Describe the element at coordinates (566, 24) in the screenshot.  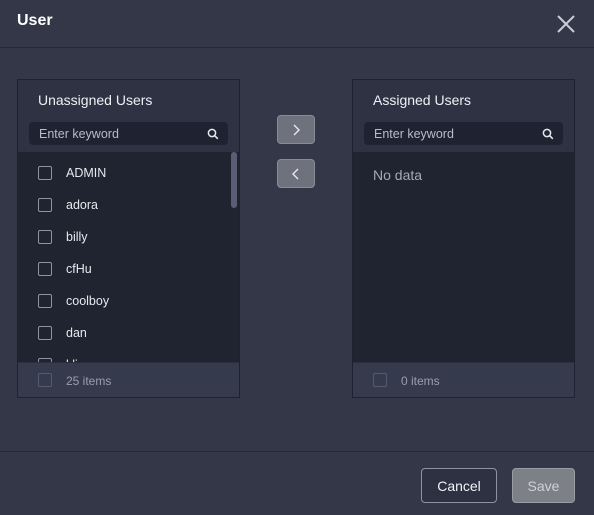
I see `close-icon` at that location.